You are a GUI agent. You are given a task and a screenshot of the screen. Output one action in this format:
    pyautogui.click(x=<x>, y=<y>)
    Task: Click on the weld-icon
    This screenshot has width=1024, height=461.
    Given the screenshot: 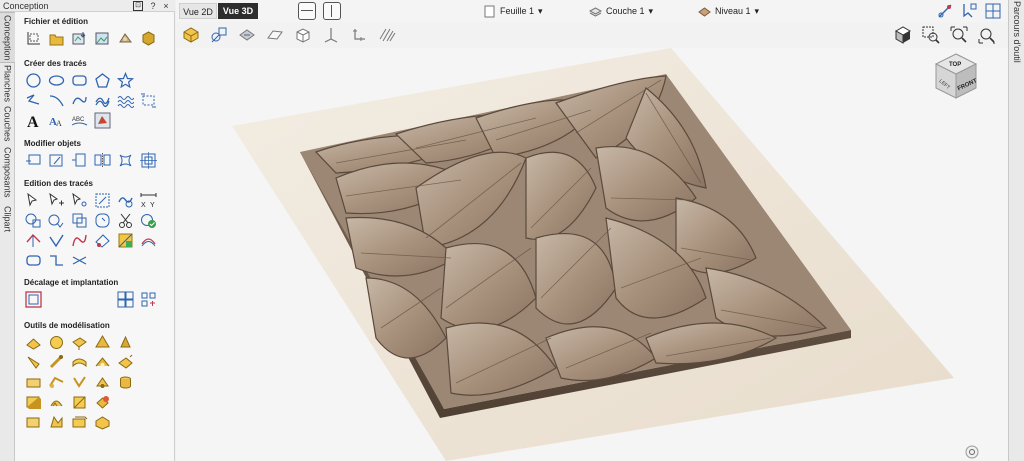 What is the action you would take?
    pyautogui.click(x=33, y=220)
    